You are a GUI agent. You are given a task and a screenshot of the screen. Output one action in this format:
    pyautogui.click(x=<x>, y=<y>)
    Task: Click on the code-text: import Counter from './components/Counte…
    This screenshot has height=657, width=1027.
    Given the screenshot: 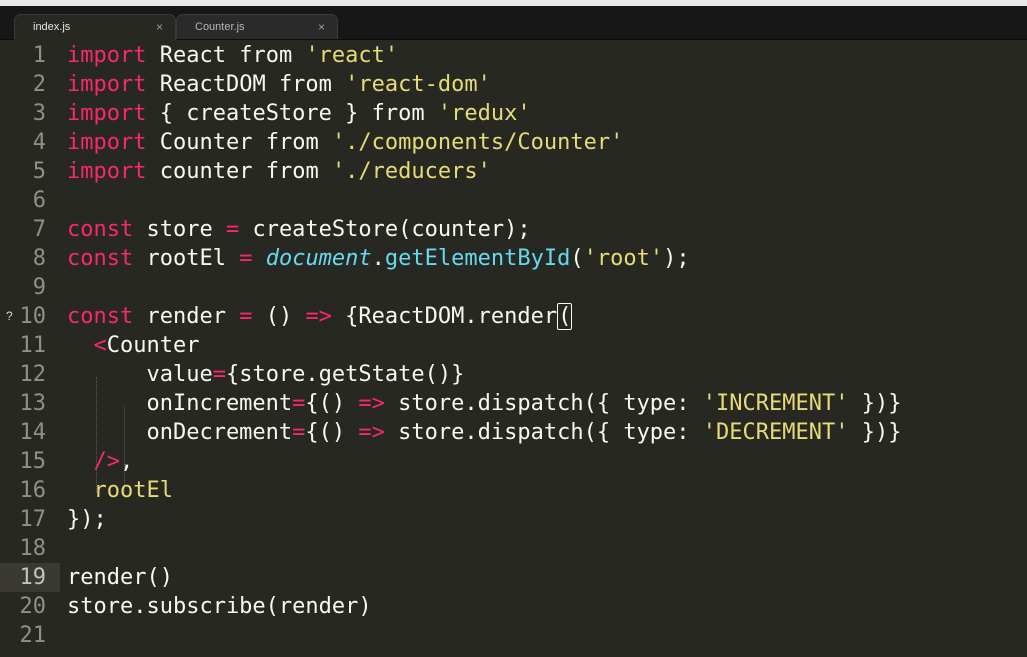 What is the action you would take?
    pyautogui.click(x=345, y=142)
    